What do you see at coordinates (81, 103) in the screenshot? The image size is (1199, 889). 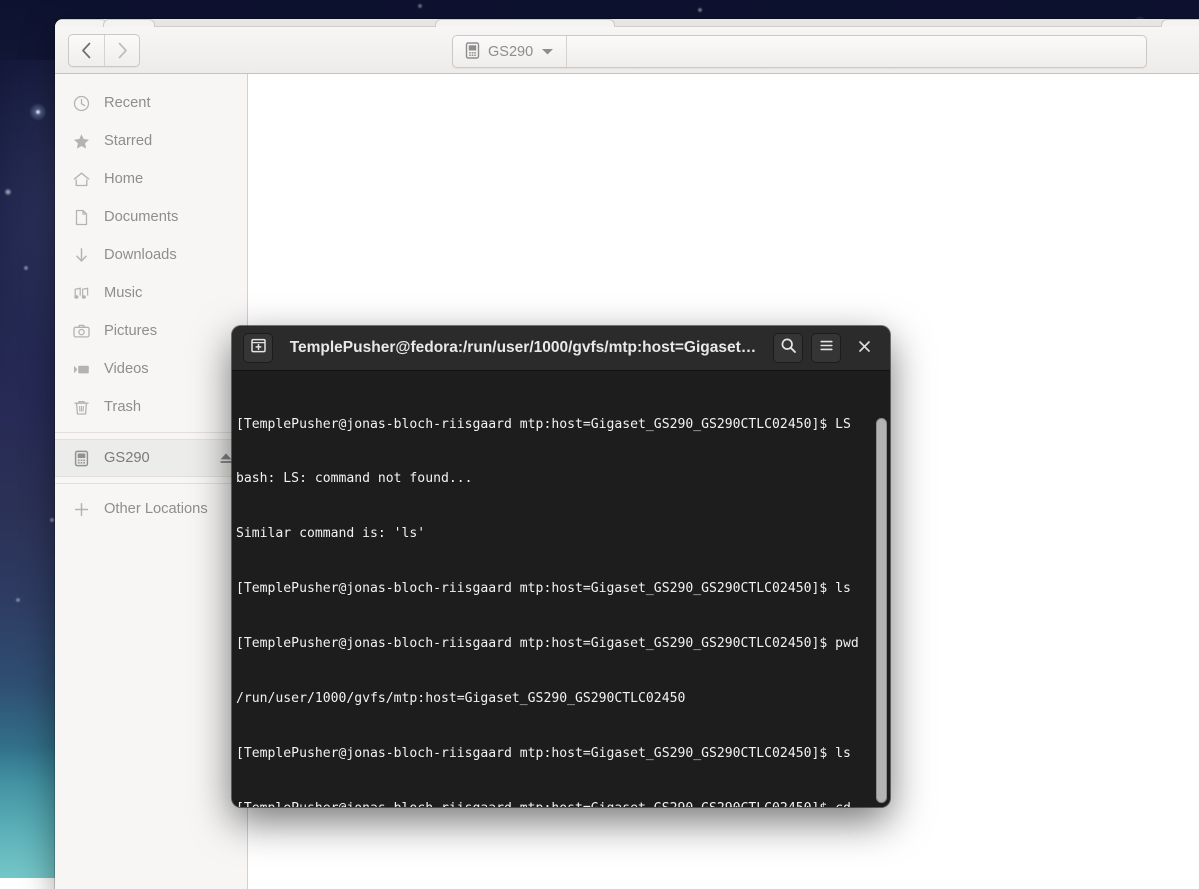 I see `clock-icon` at bounding box center [81, 103].